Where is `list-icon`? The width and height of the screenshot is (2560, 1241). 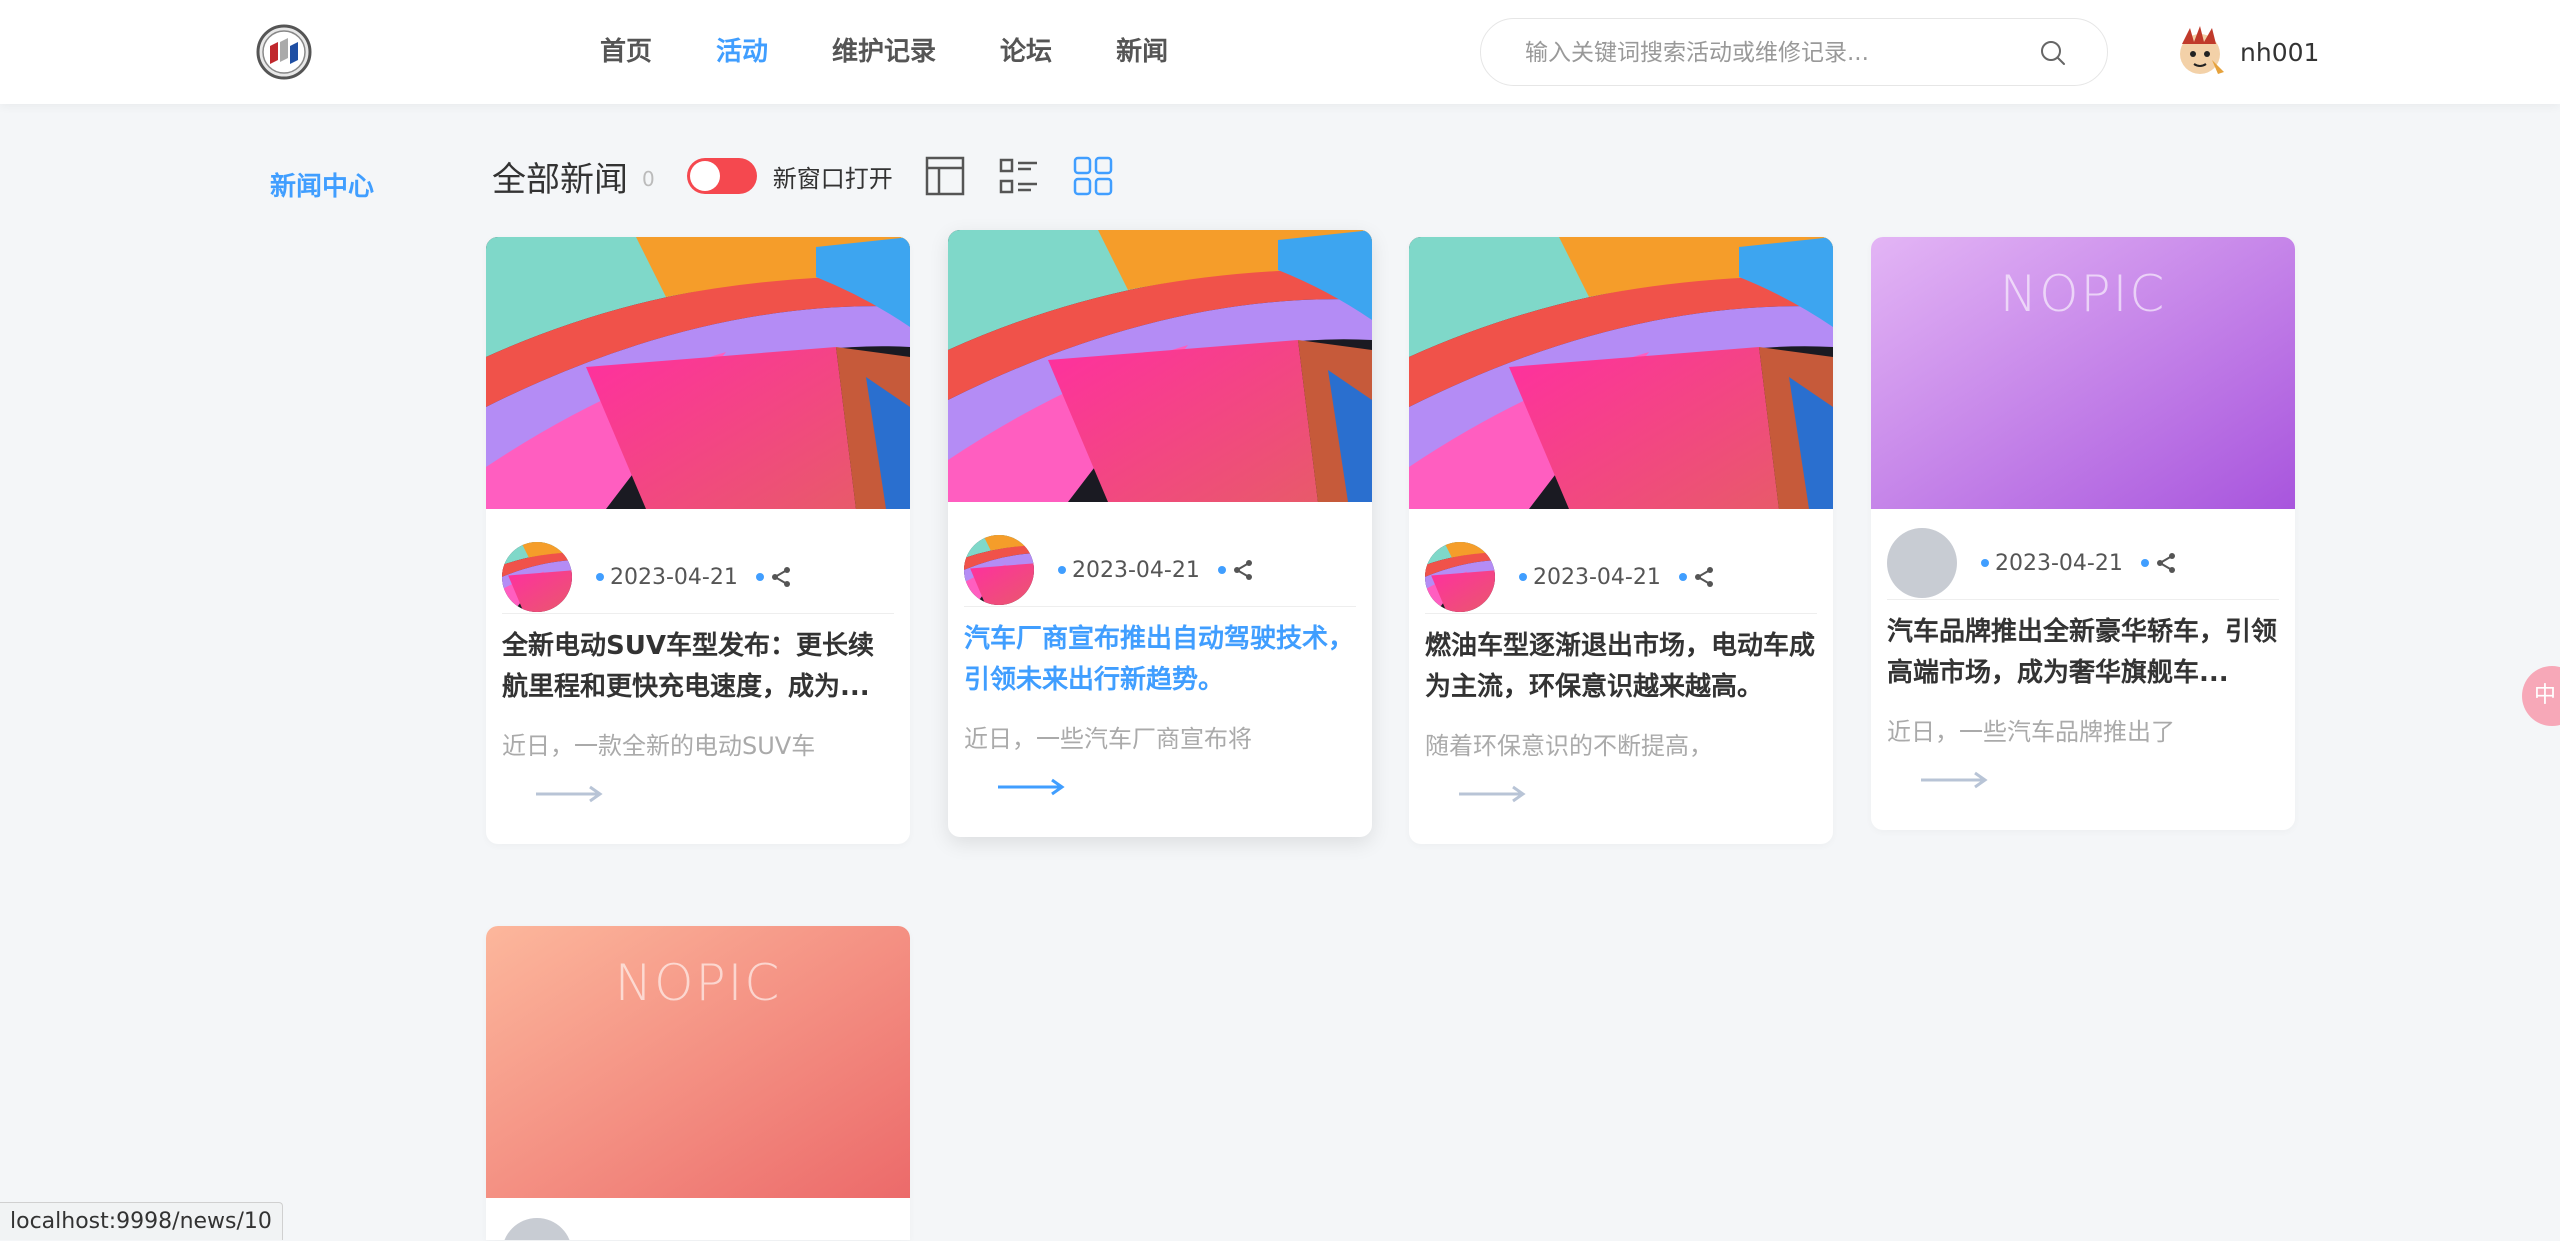
list-icon is located at coordinates (1018, 176).